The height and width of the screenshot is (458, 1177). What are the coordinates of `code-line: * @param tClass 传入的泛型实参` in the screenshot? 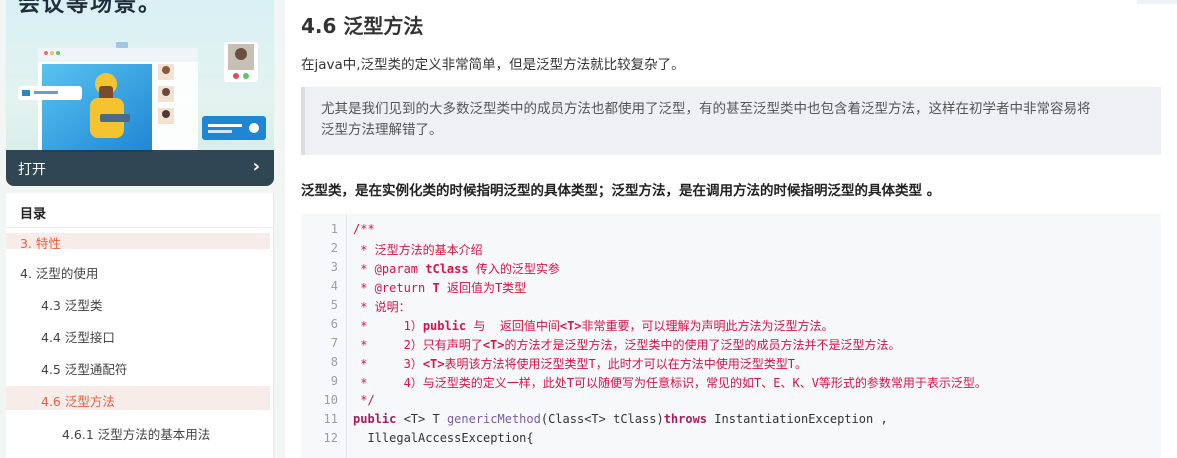 It's located at (456, 268).